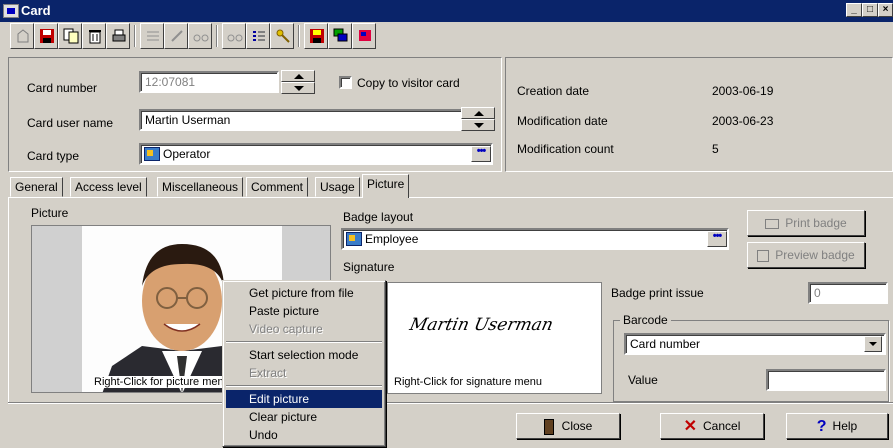 Image resolution: width=893 pixels, height=448 pixels. Describe the element at coordinates (345, 82) in the screenshot. I see `copy-to-visitor-checkbox` at that location.